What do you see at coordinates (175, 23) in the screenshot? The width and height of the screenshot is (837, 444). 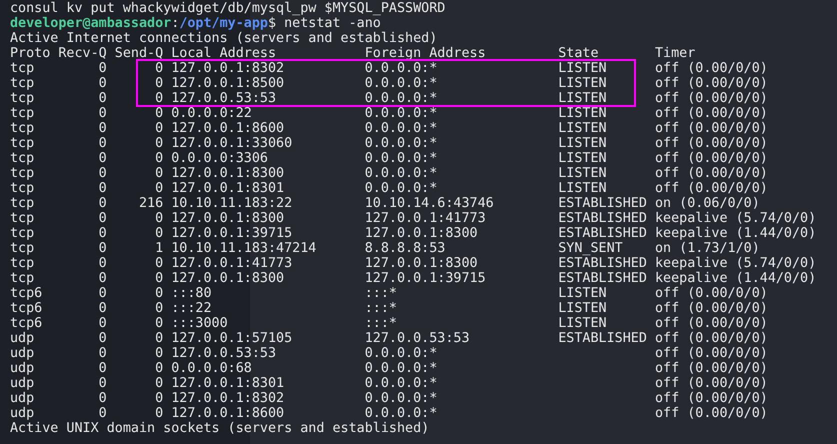 I see `prompt-colon: :` at bounding box center [175, 23].